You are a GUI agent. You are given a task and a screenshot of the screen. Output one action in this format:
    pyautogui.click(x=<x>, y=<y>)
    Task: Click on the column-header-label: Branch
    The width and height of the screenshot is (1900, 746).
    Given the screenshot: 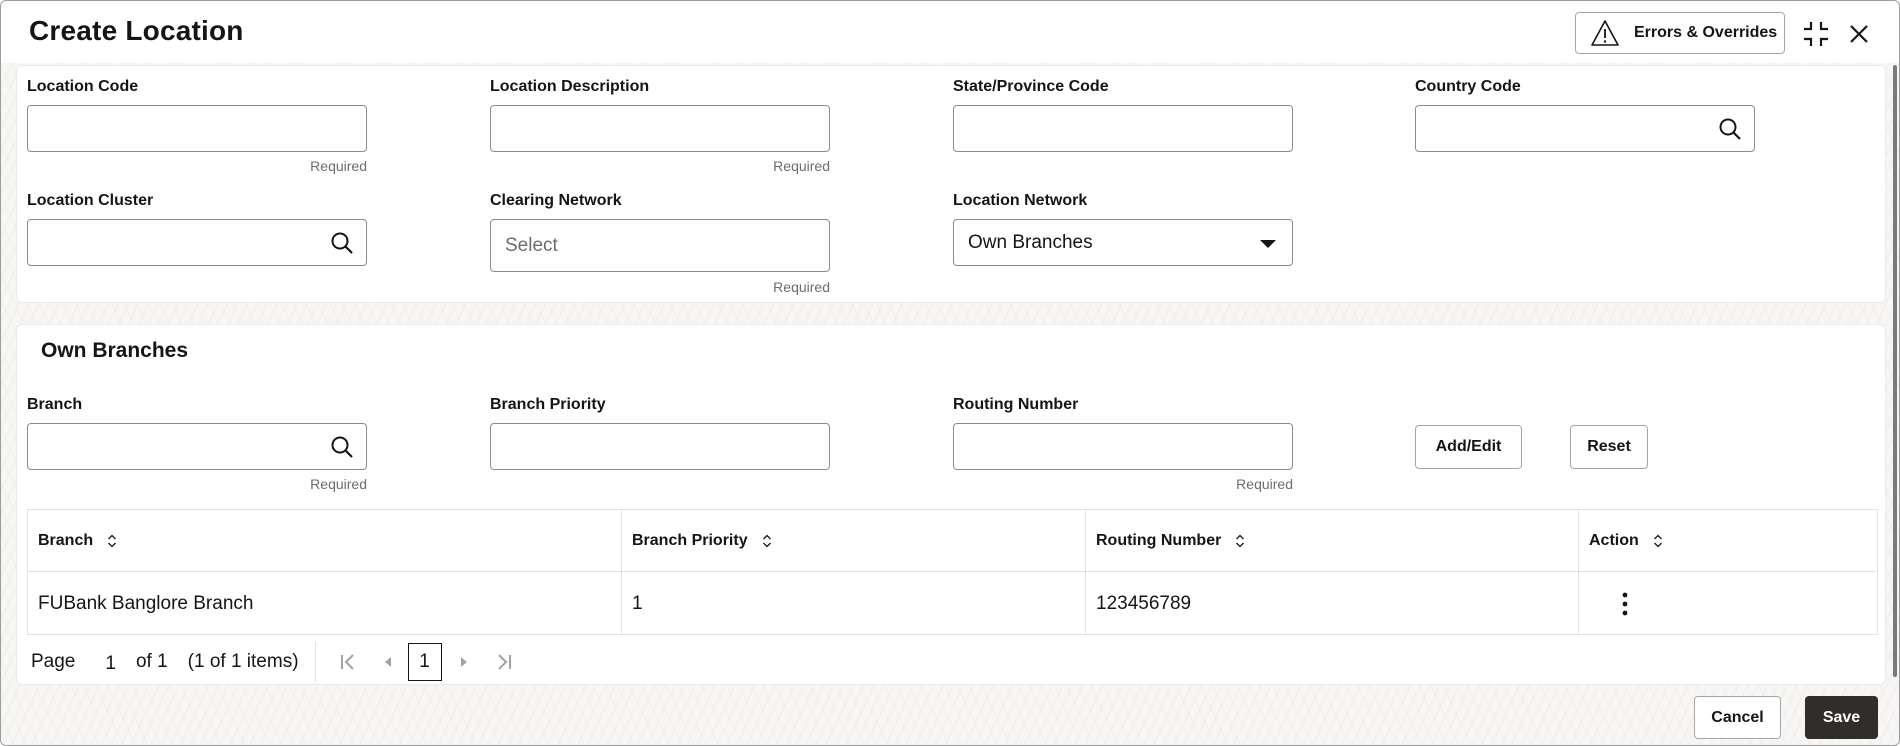 What is the action you would take?
    pyautogui.click(x=66, y=540)
    